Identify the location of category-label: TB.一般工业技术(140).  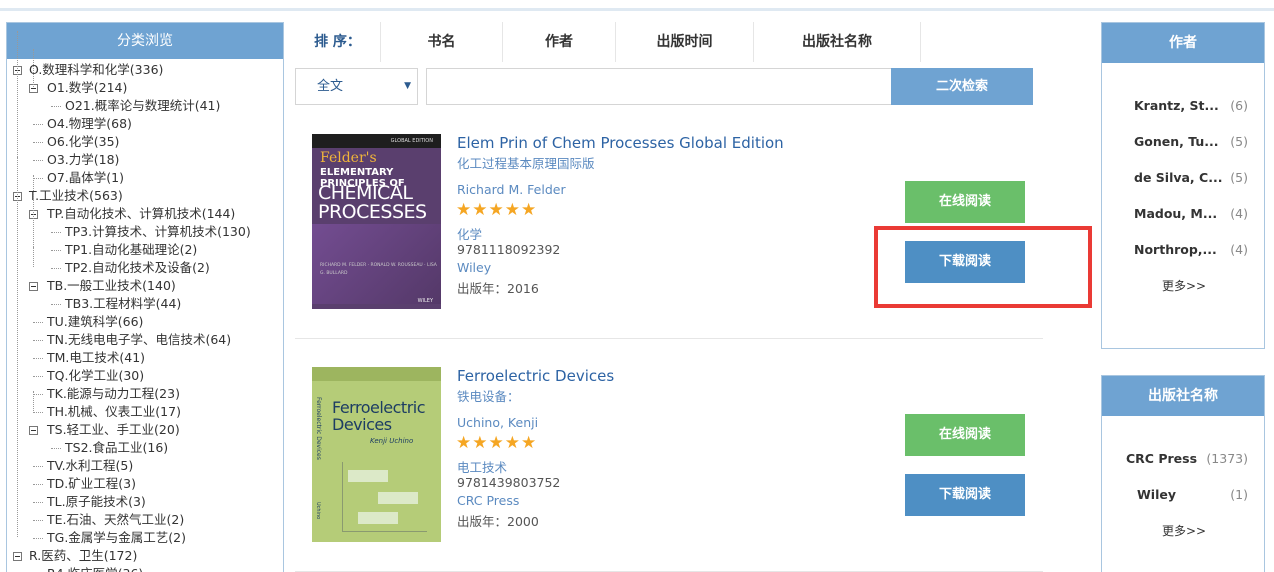
(111, 285).